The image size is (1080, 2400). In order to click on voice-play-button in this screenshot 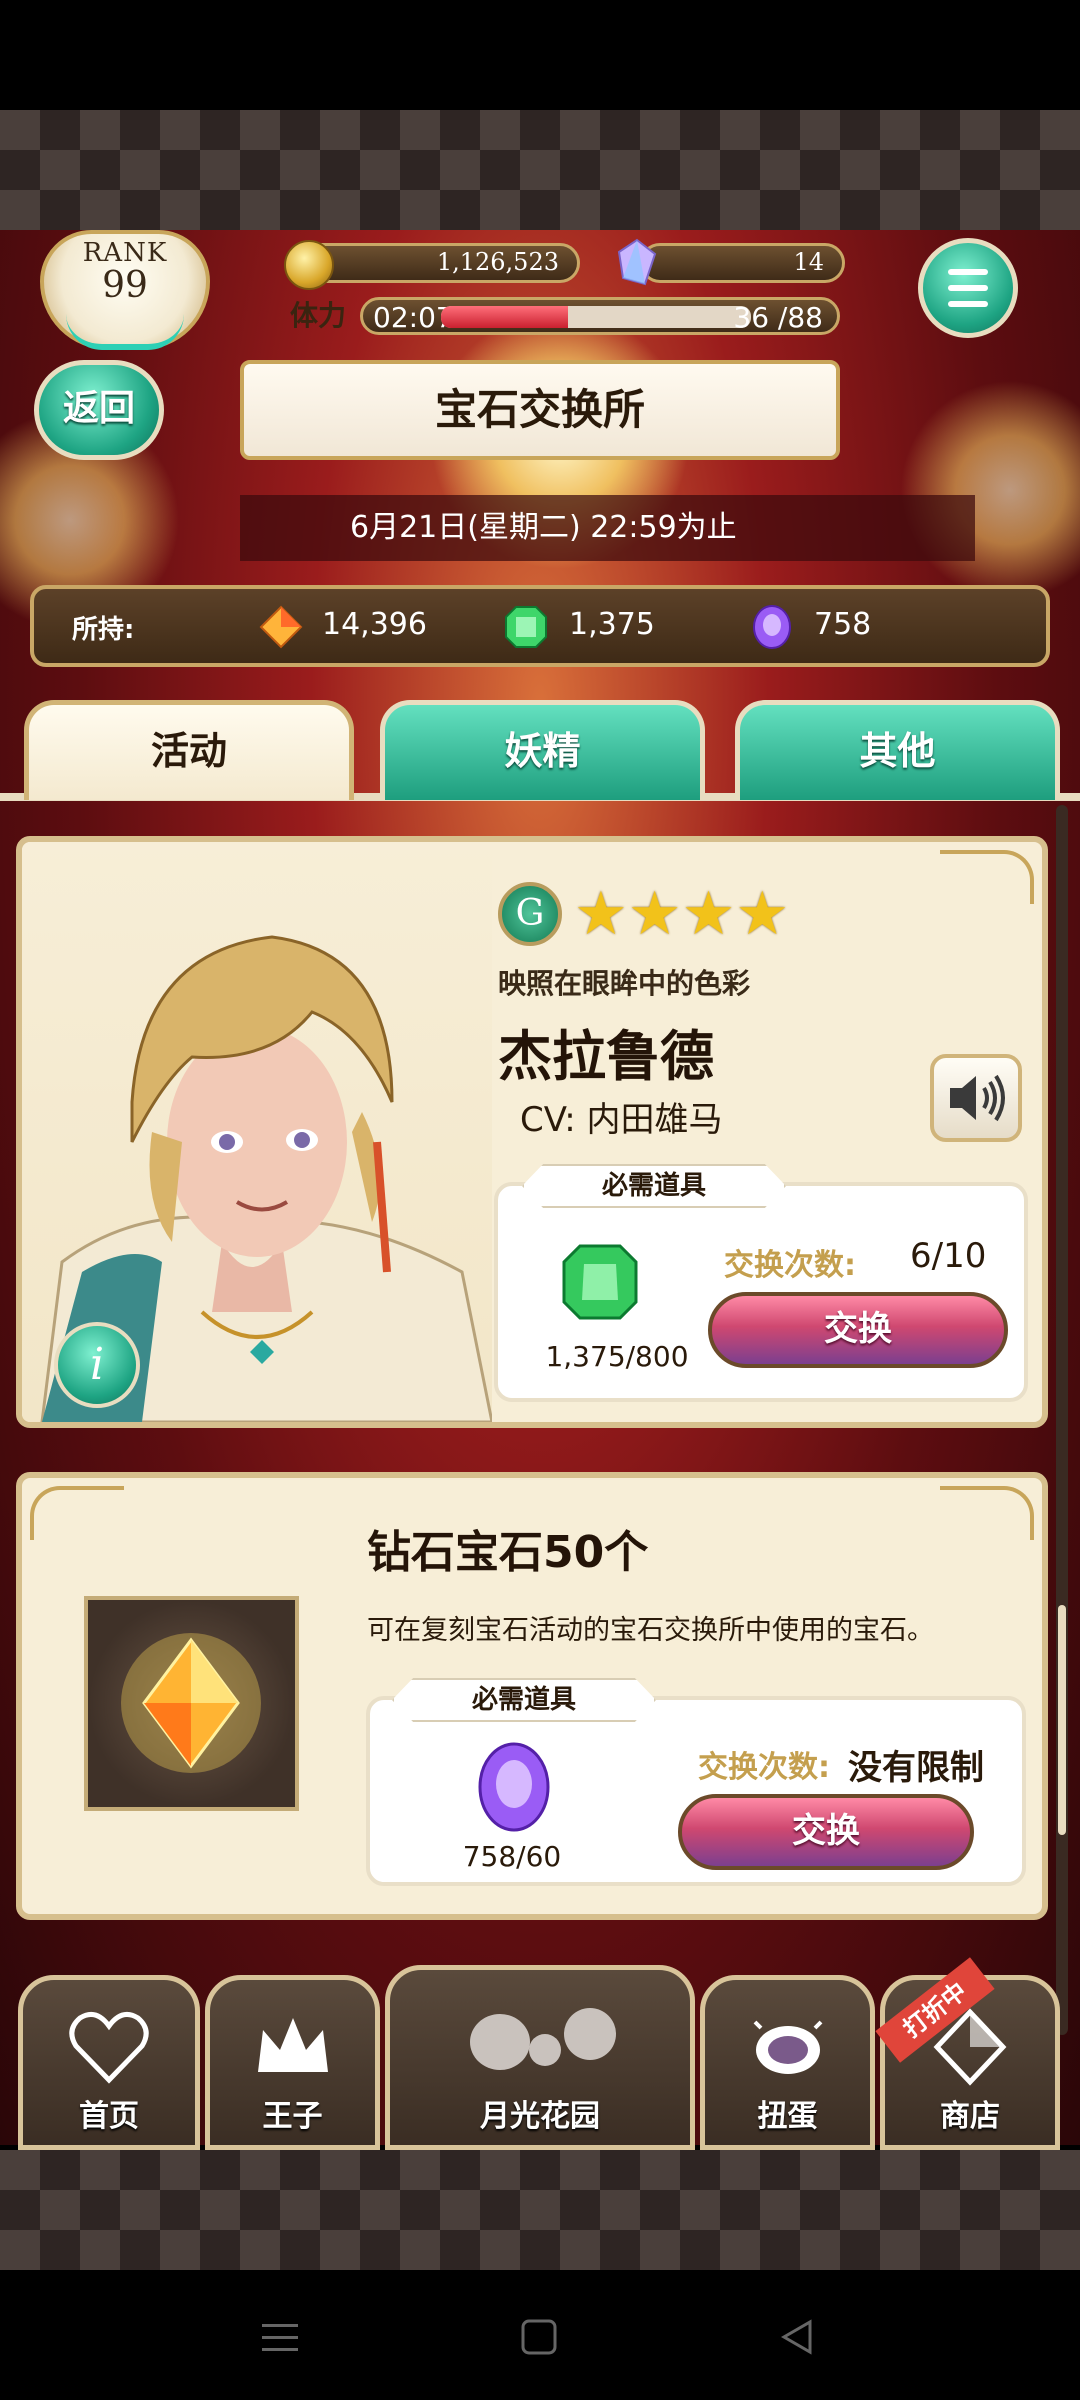, I will do `click(976, 1098)`.